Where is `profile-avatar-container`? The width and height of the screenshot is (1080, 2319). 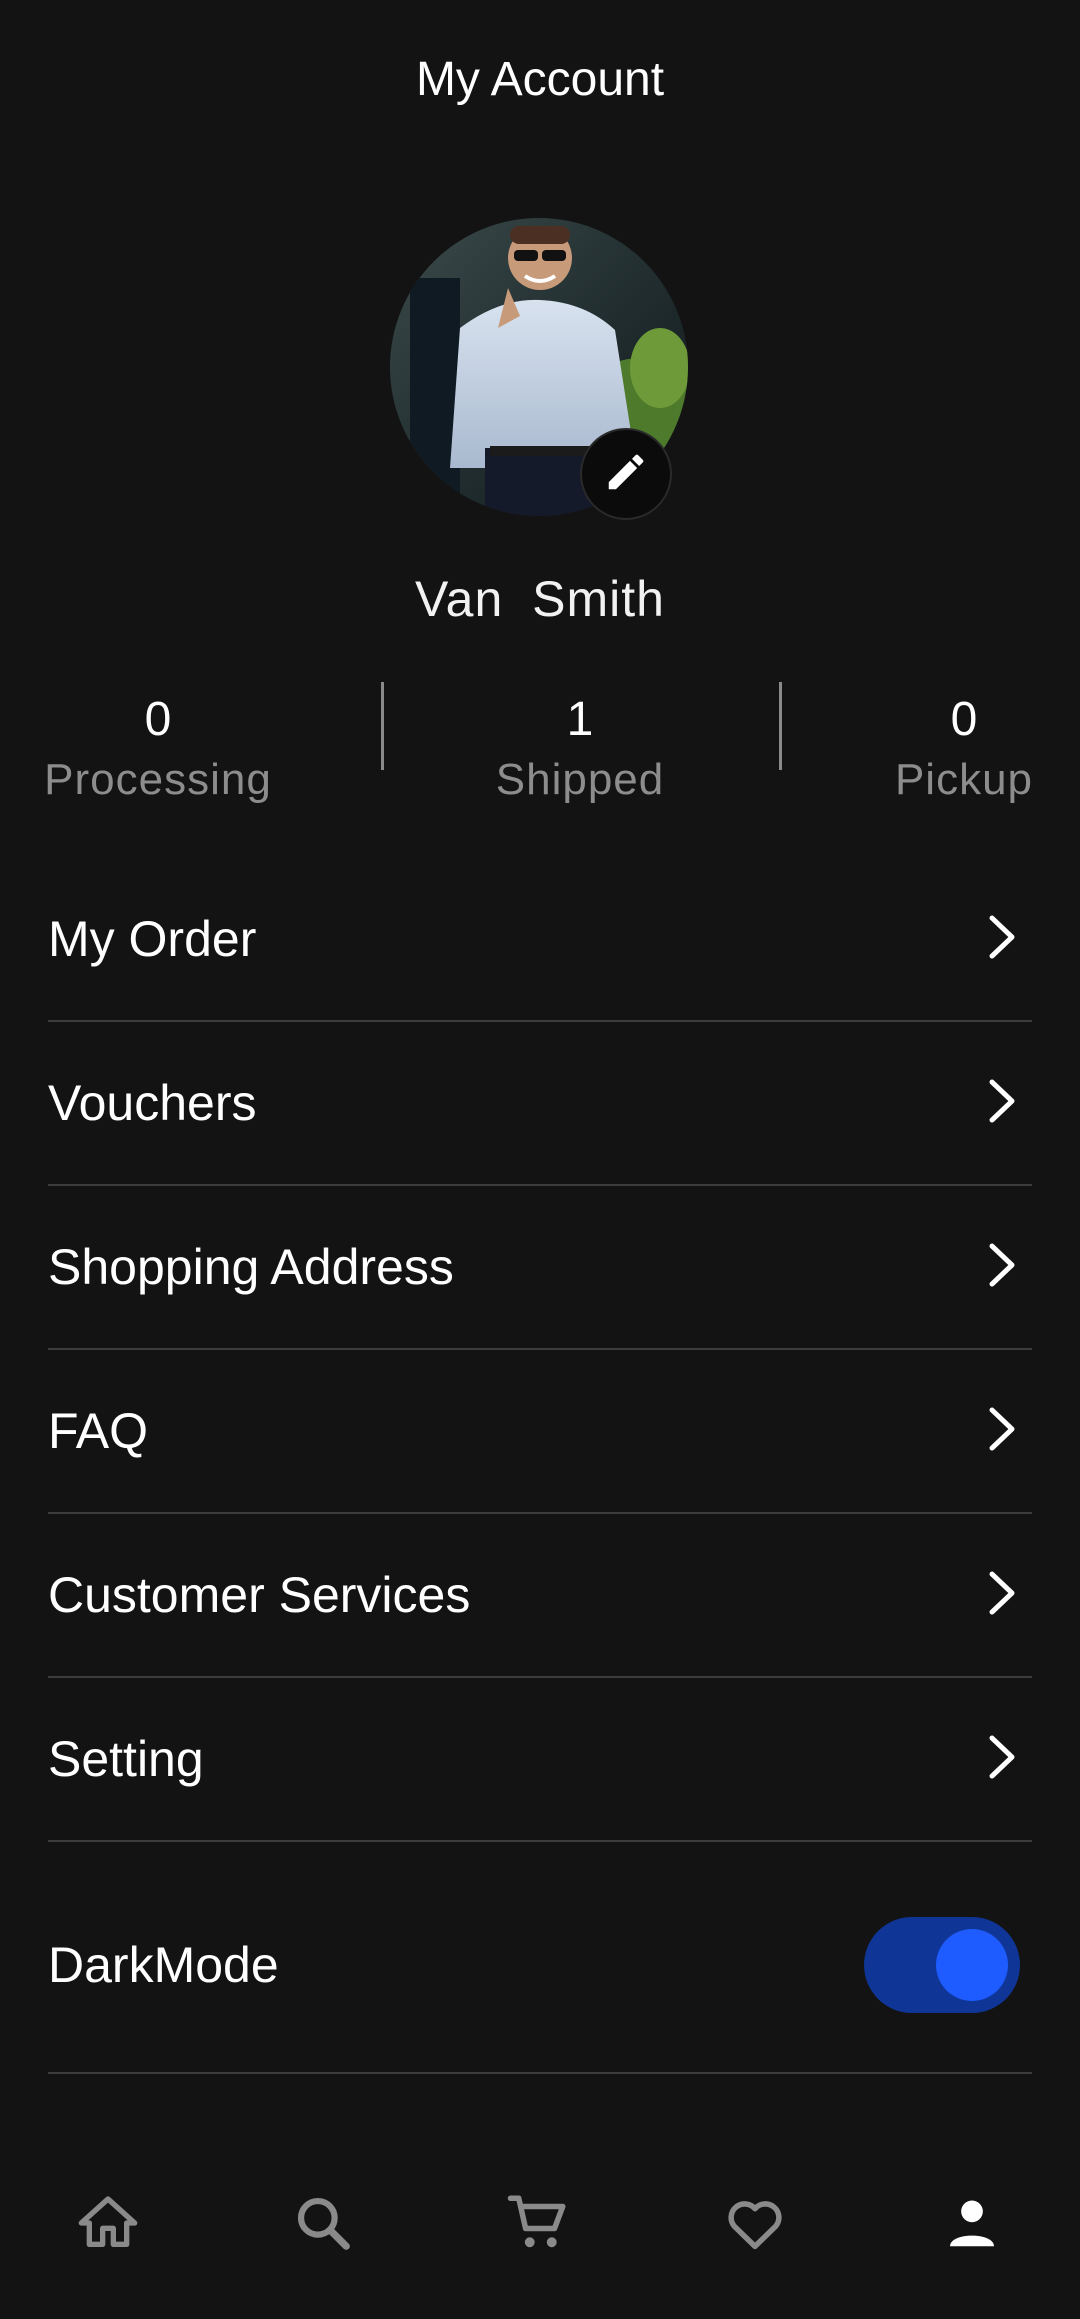
profile-avatar-container is located at coordinates (539, 369).